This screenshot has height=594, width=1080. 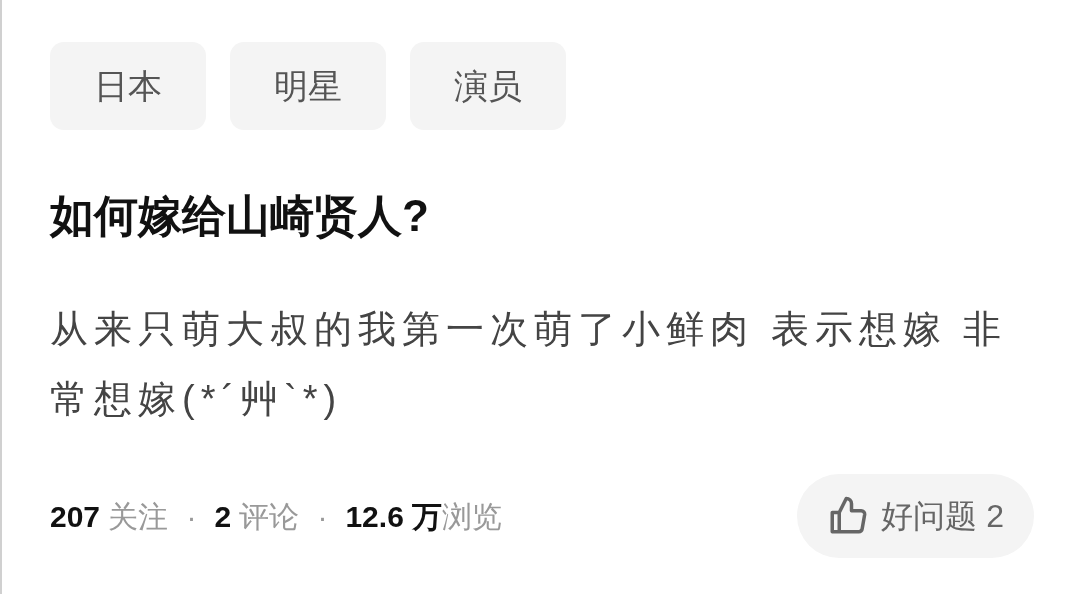 I want to click on tag: 日本, so click(x=128, y=86).